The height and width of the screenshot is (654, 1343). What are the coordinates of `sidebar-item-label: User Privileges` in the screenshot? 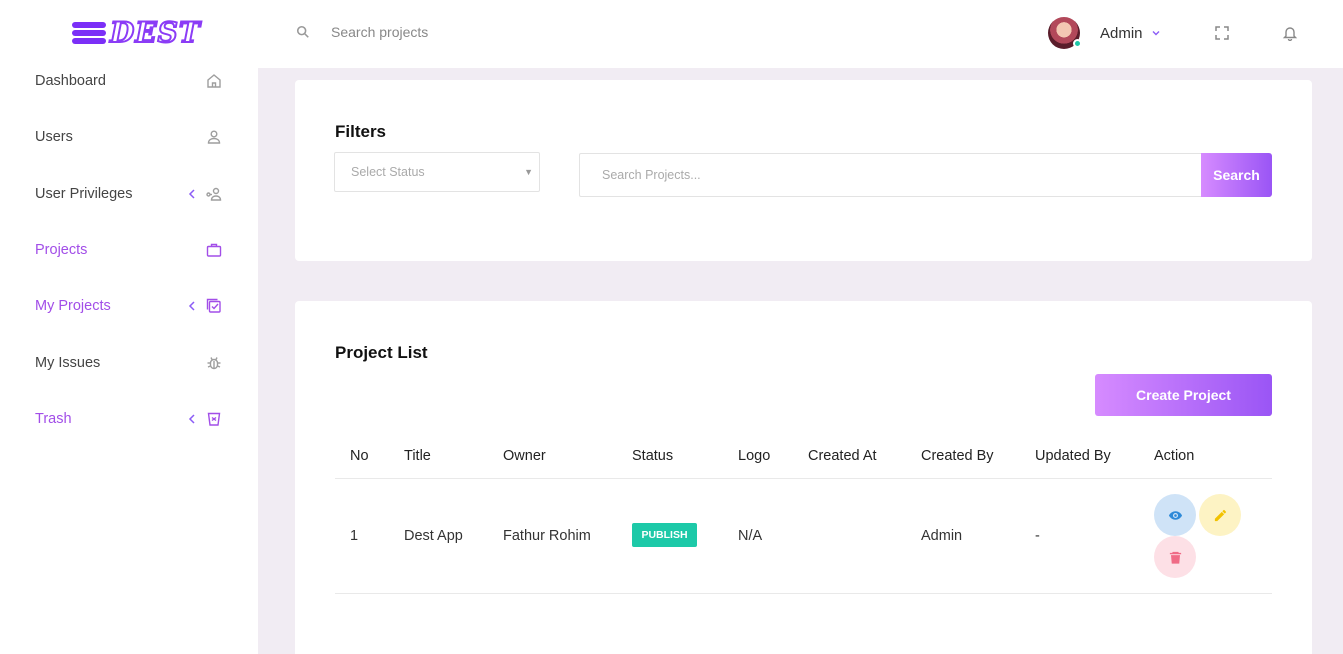 It's located at (84, 194).